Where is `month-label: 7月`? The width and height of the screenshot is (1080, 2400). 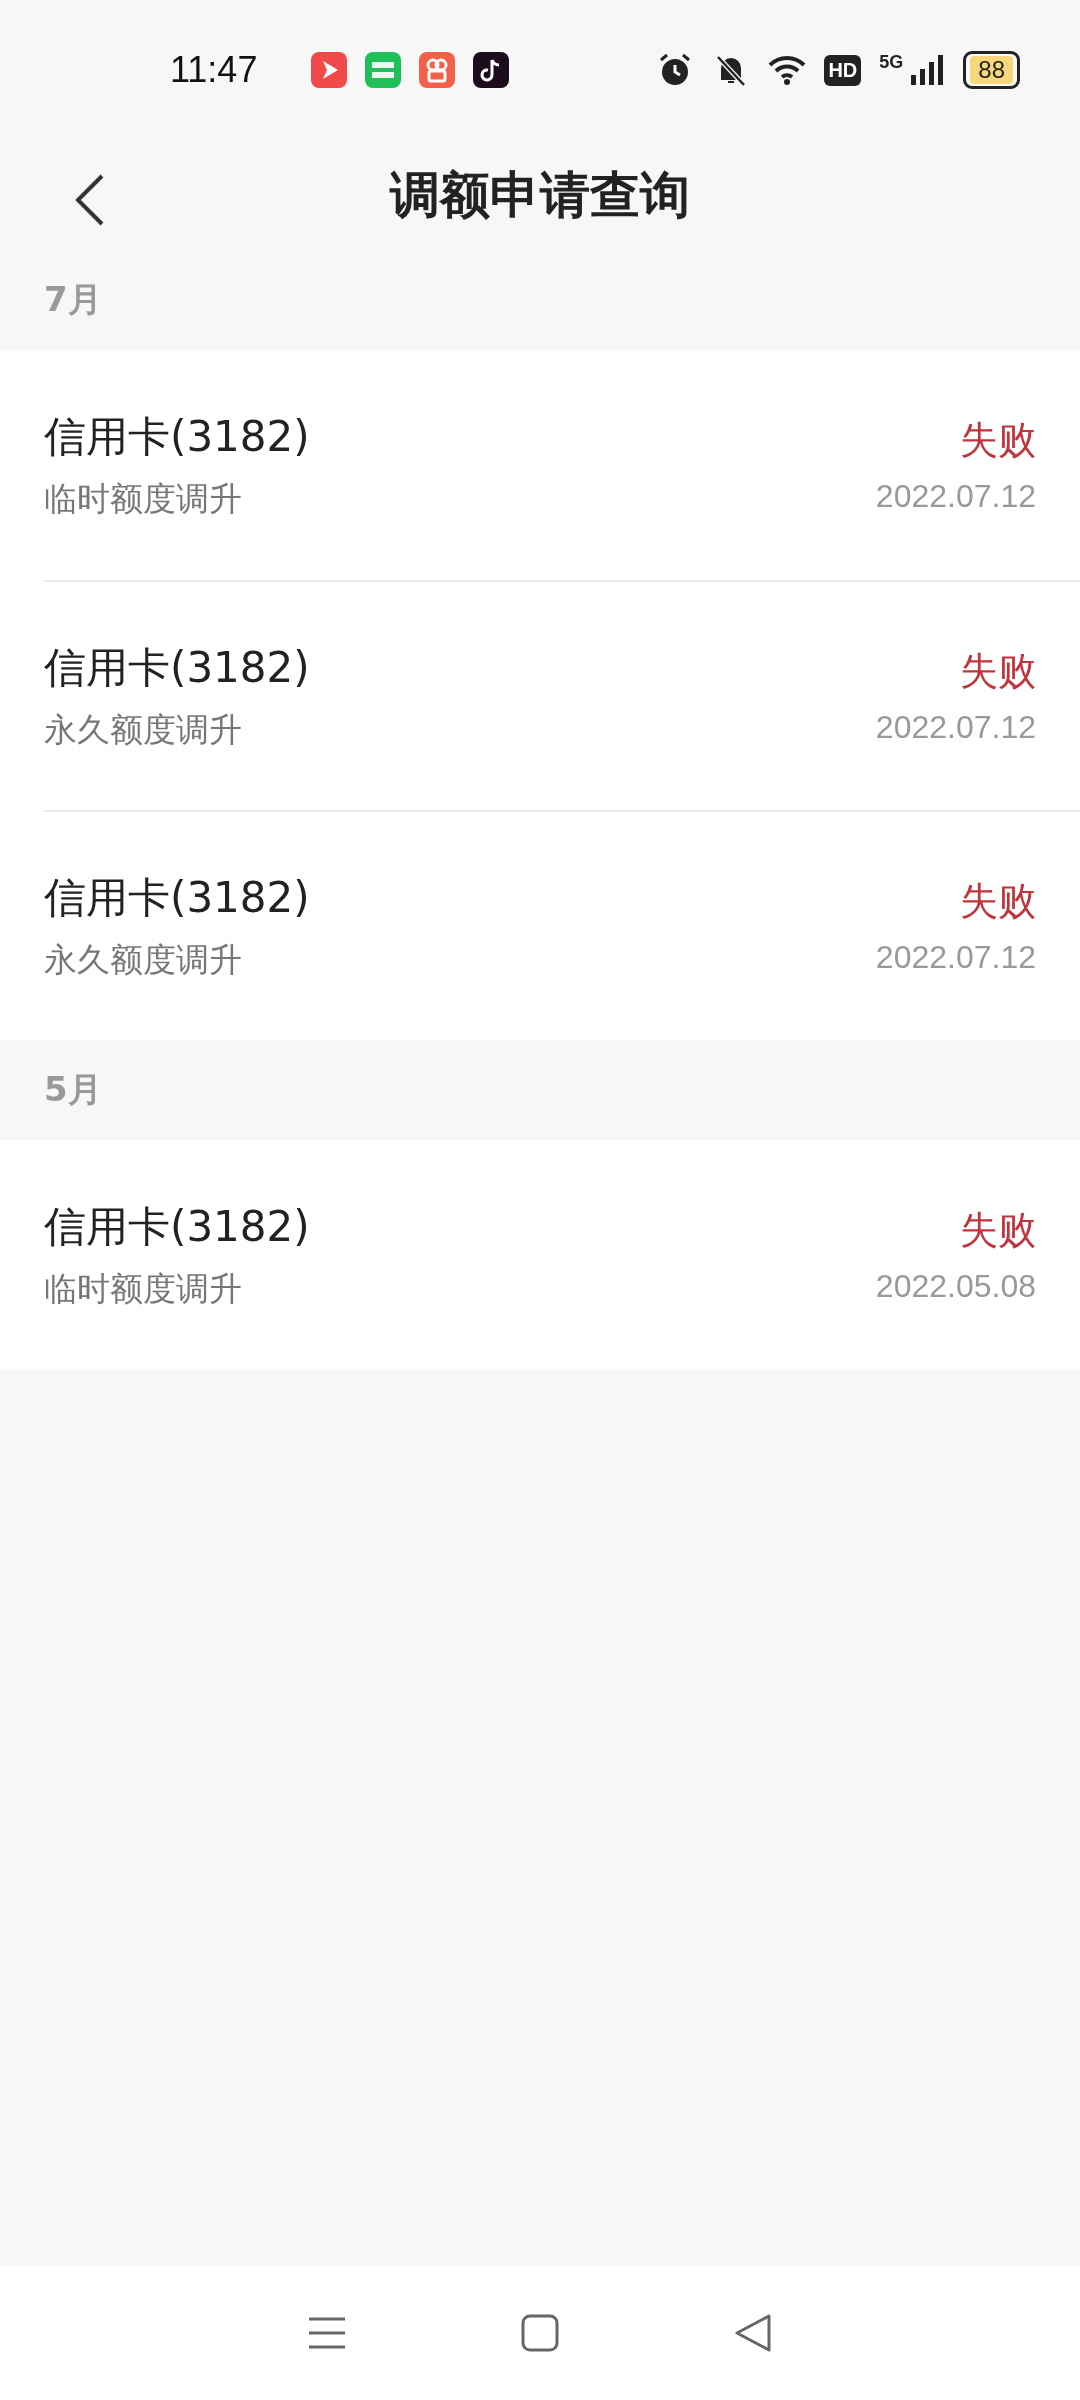
month-label: 7月 is located at coordinates (73, 299).